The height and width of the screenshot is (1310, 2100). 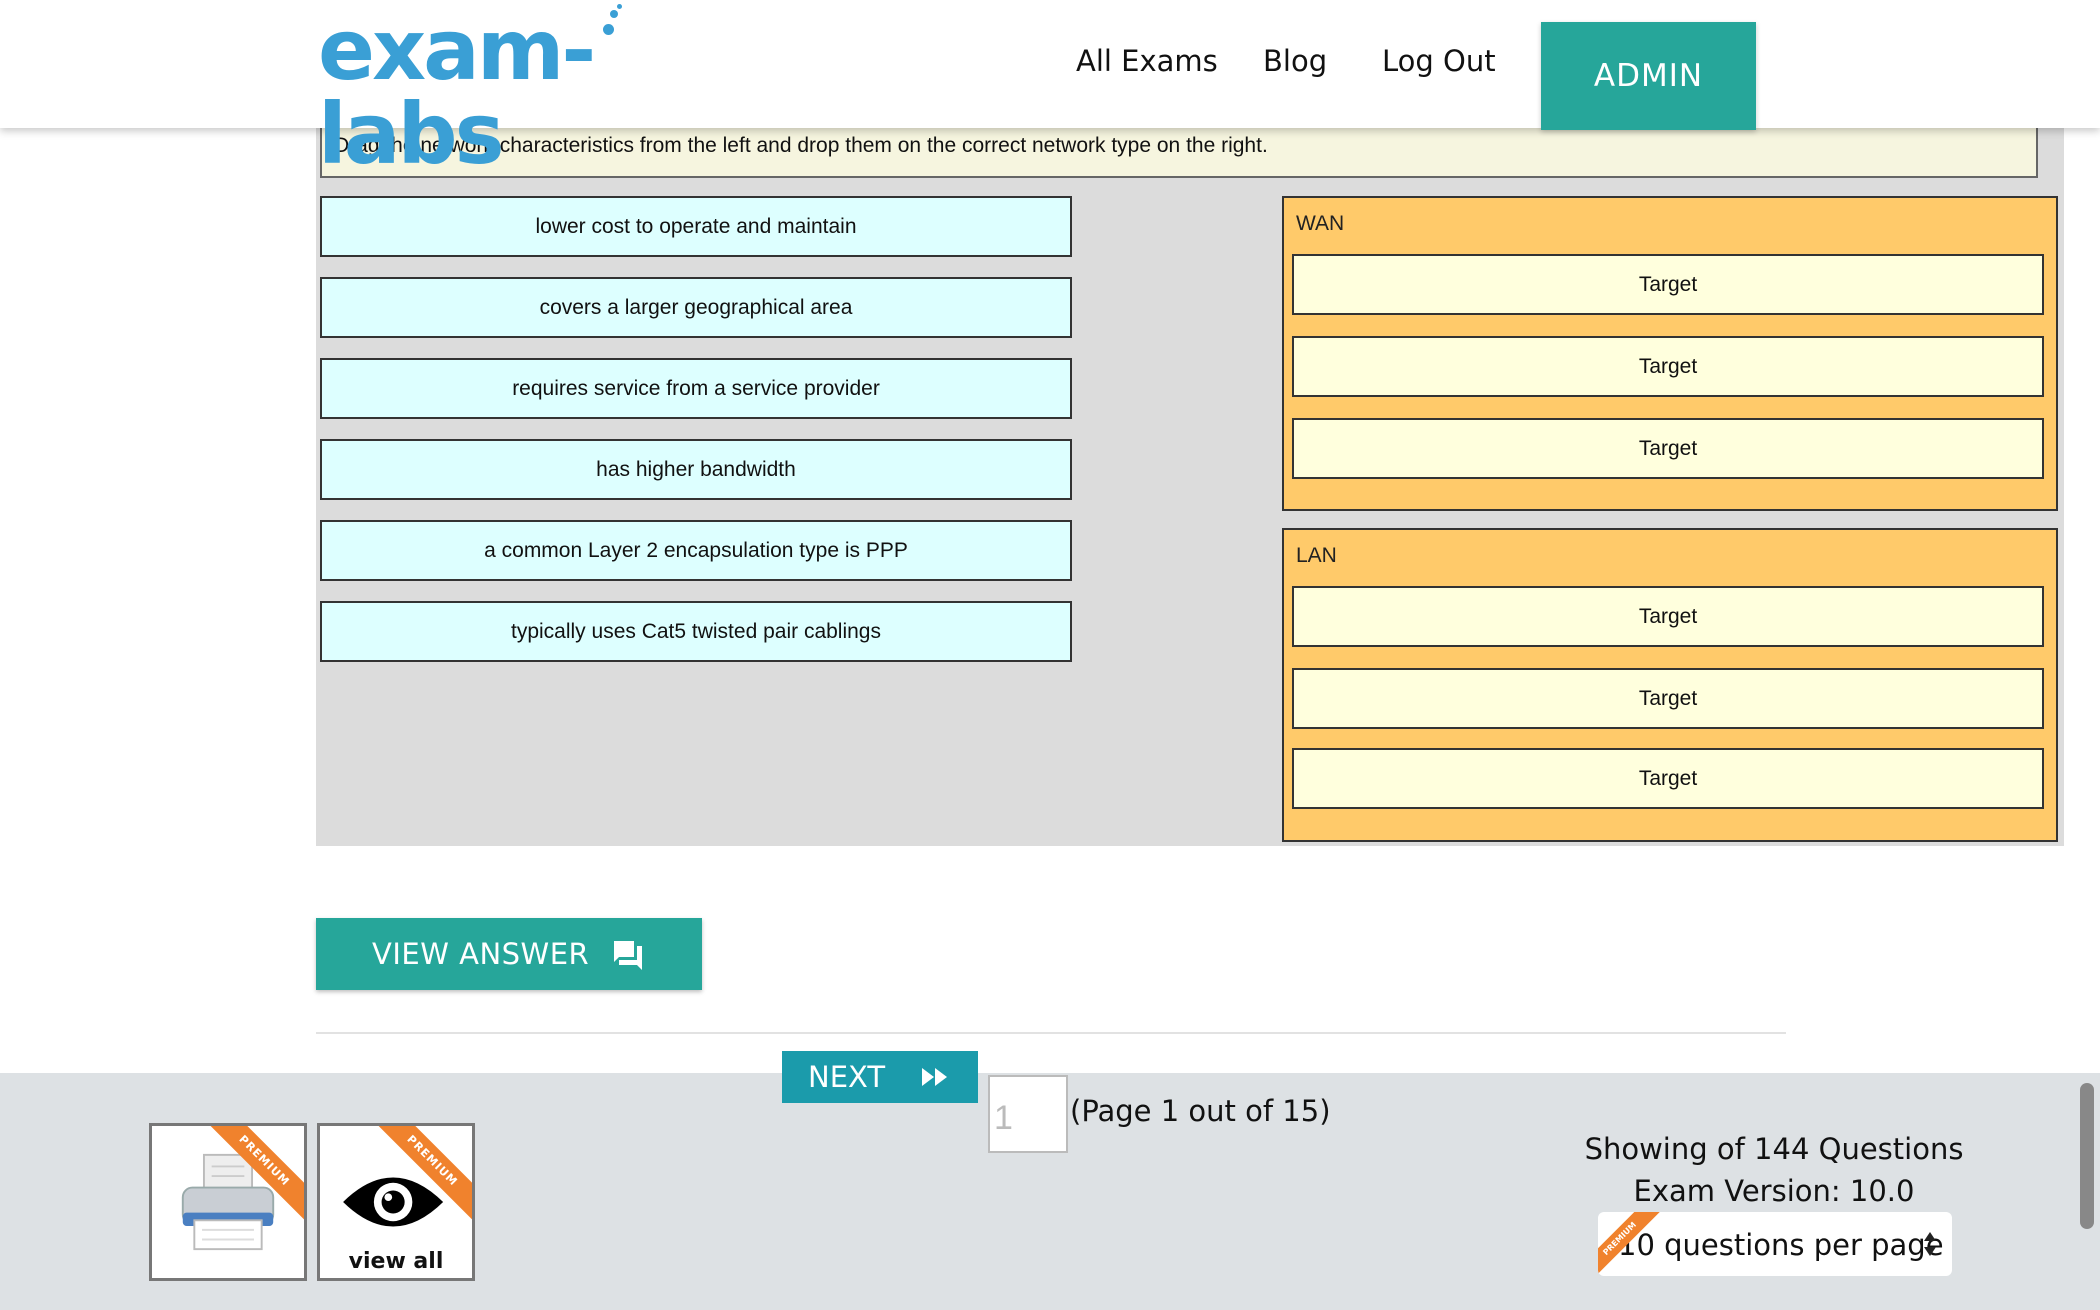 What do you see at coordinates (457, 92) in the screenshot?
I see `logo-text: exam-labs` at bounding box center [457, 92].